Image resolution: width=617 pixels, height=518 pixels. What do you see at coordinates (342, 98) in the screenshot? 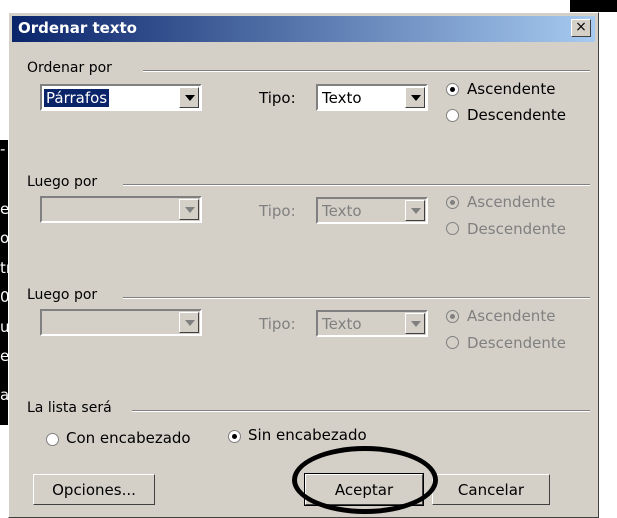
I see `sort1-type-value: Texto` at bounding box center [342, 98].